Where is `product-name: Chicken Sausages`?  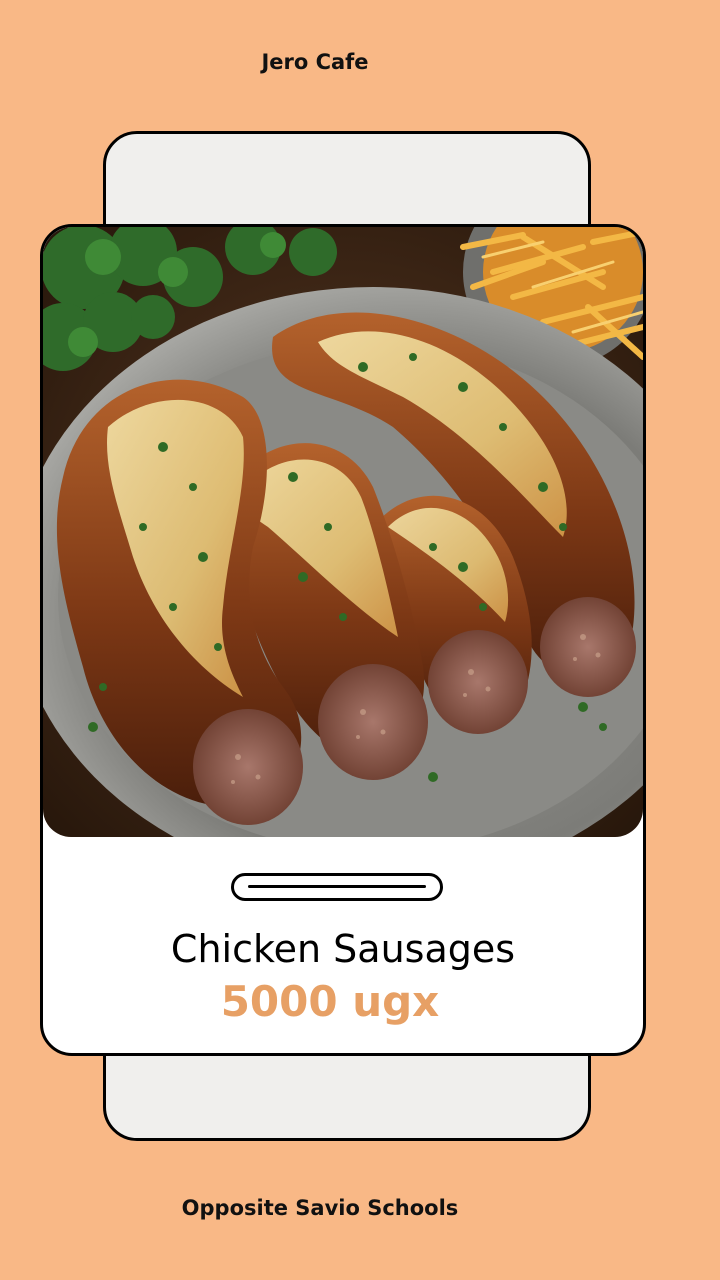 product-name: Chicken Sausages is located at coordinates (343, 949).